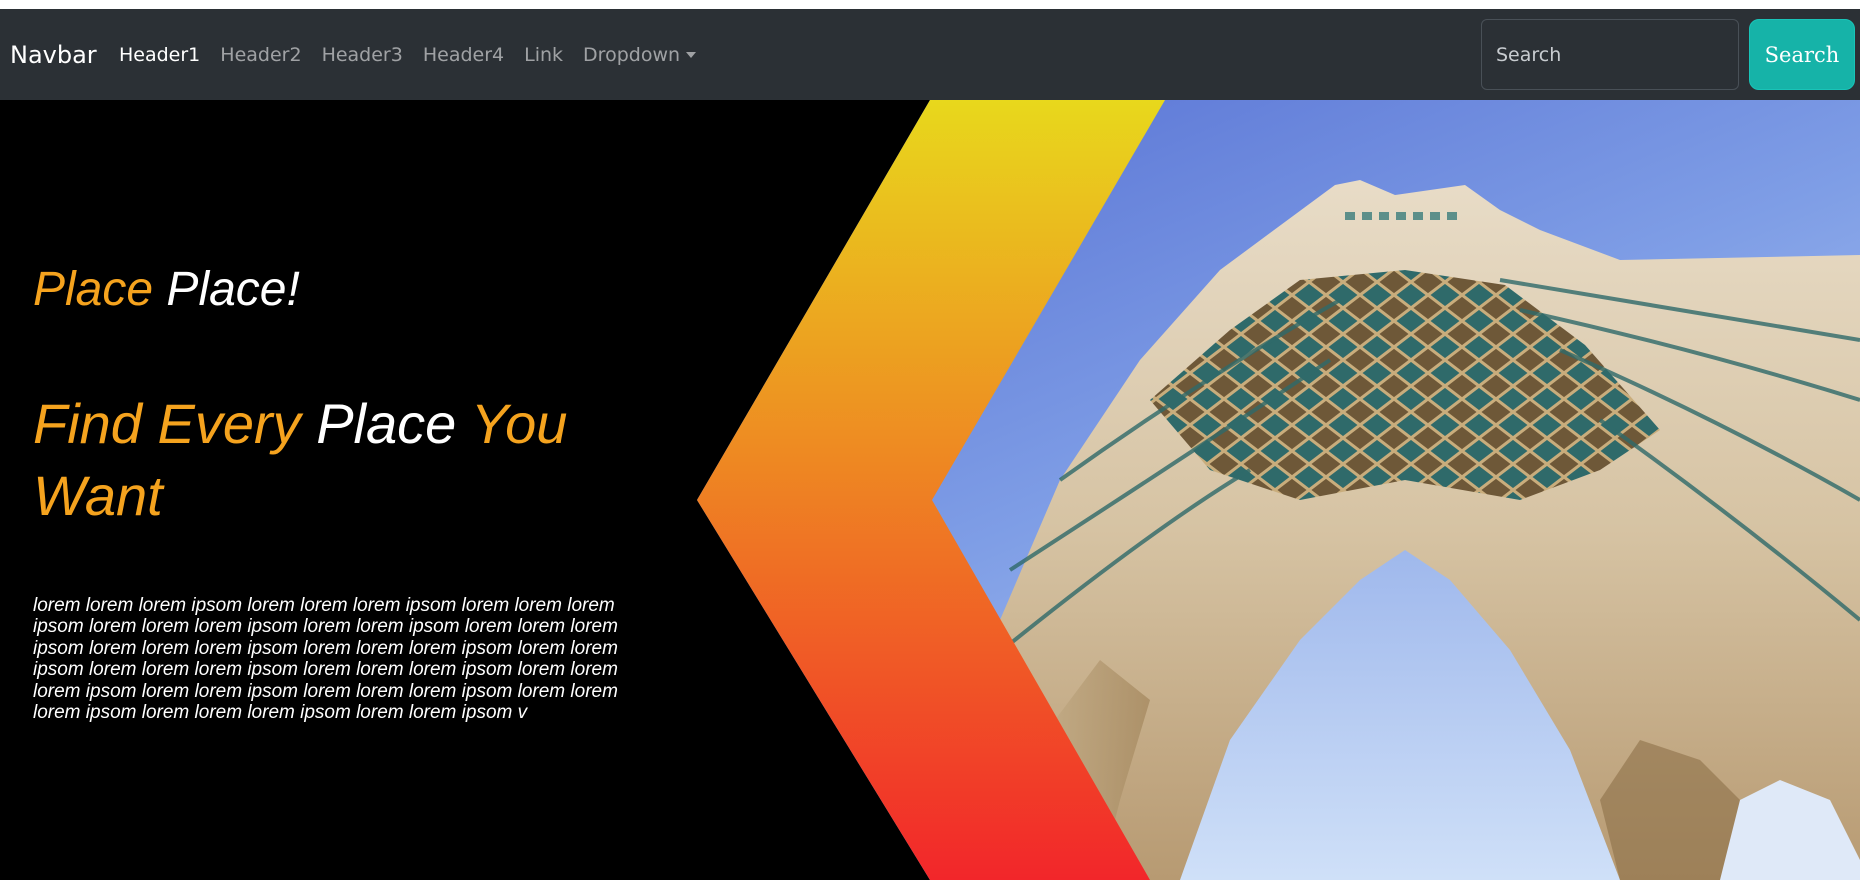  Describe the element at coordinates (260, 55) in the screenshot. I see `nav-link-header2: Header2` at that location.